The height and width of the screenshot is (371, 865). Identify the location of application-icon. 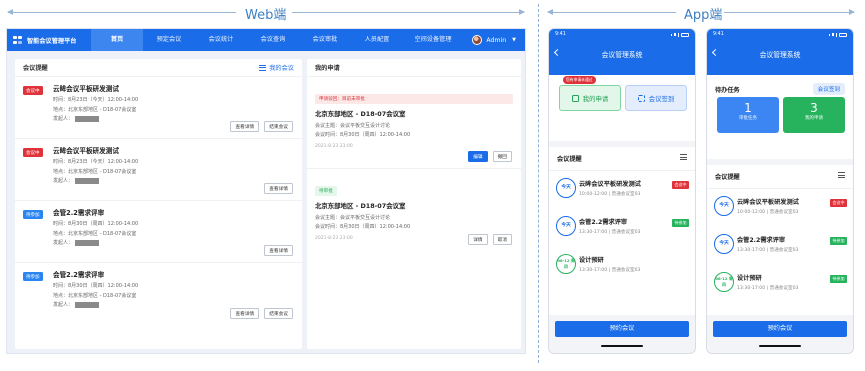
(575, 98).